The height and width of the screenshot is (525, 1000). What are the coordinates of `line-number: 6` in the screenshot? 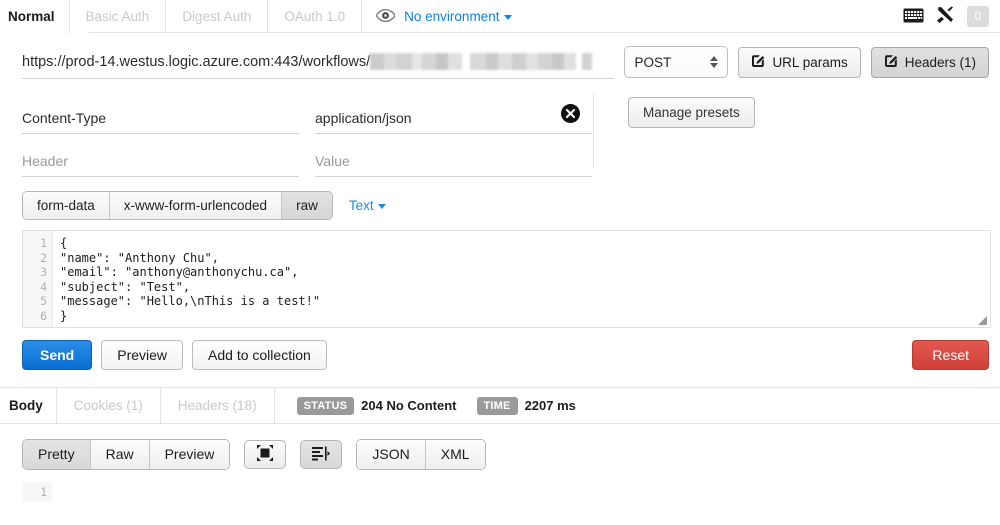 It's located at (43, 315).